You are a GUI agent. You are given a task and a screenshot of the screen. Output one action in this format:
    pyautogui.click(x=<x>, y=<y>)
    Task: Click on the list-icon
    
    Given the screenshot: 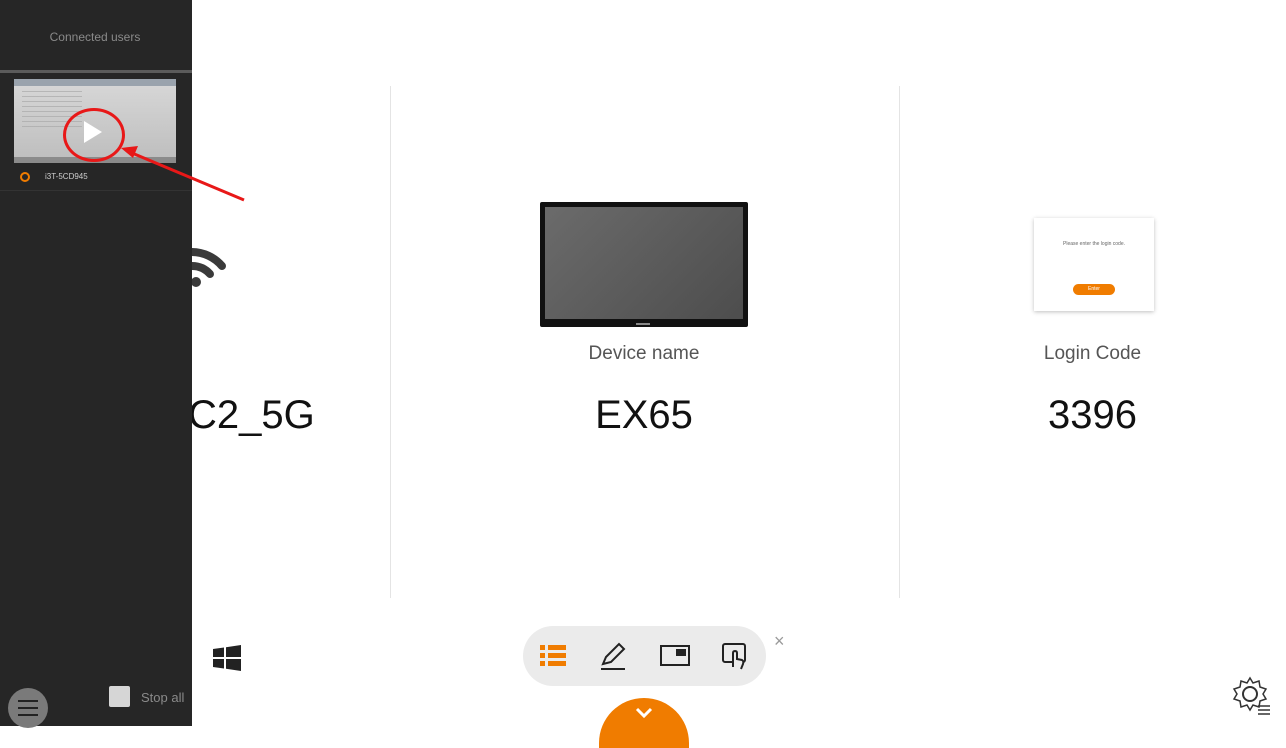 What is the action you would take?
    pyautogui.click(x=553, y=656)
    